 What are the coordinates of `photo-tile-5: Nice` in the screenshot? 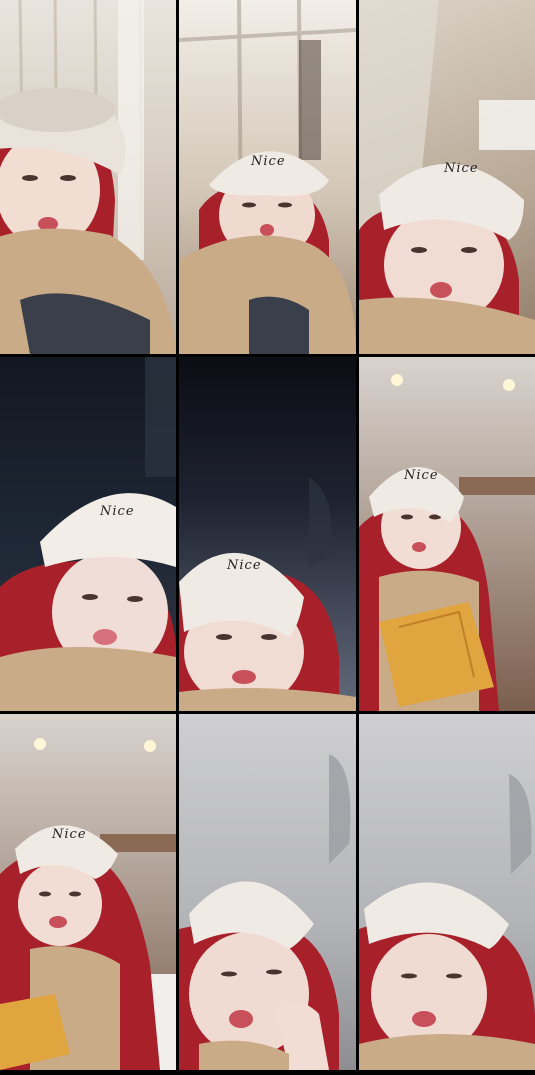 It's located at (267, 534).